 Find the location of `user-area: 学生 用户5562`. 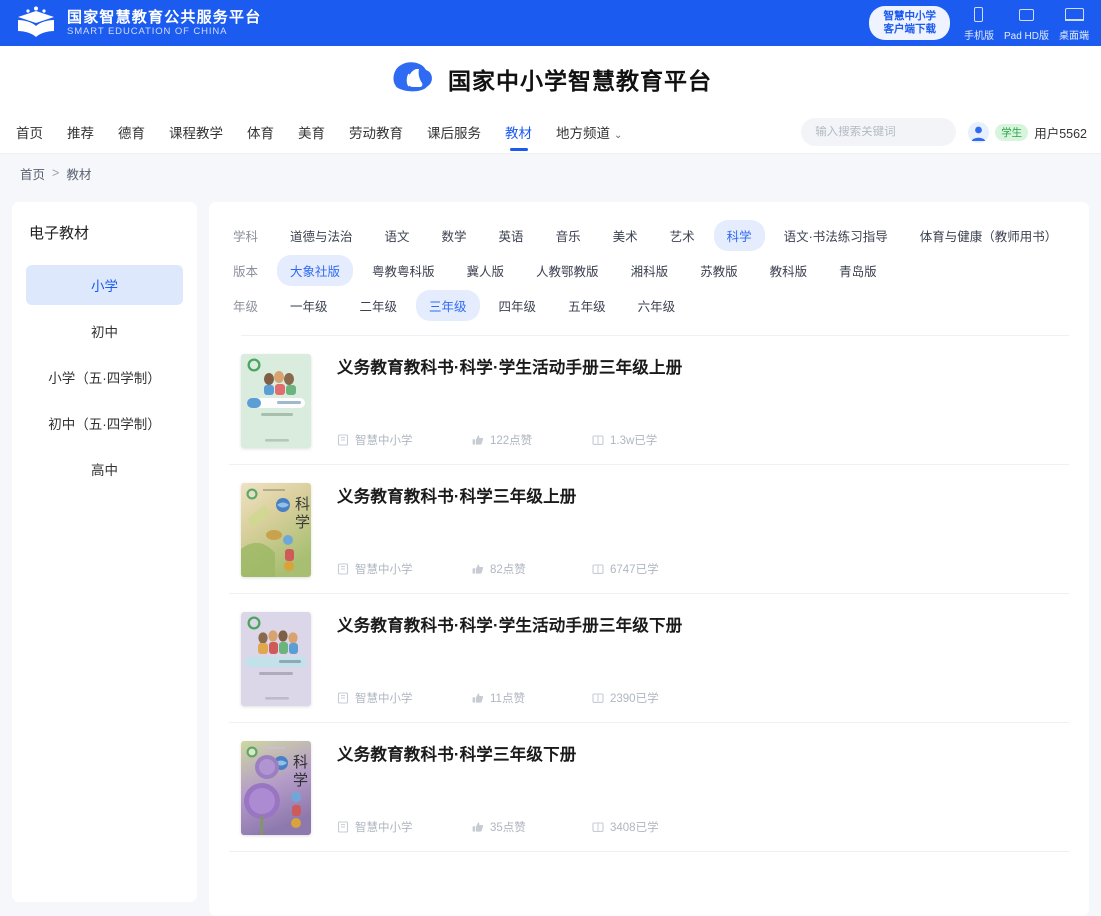

user-area: 学生 用户5562 is located at coordinates (1027, 132).